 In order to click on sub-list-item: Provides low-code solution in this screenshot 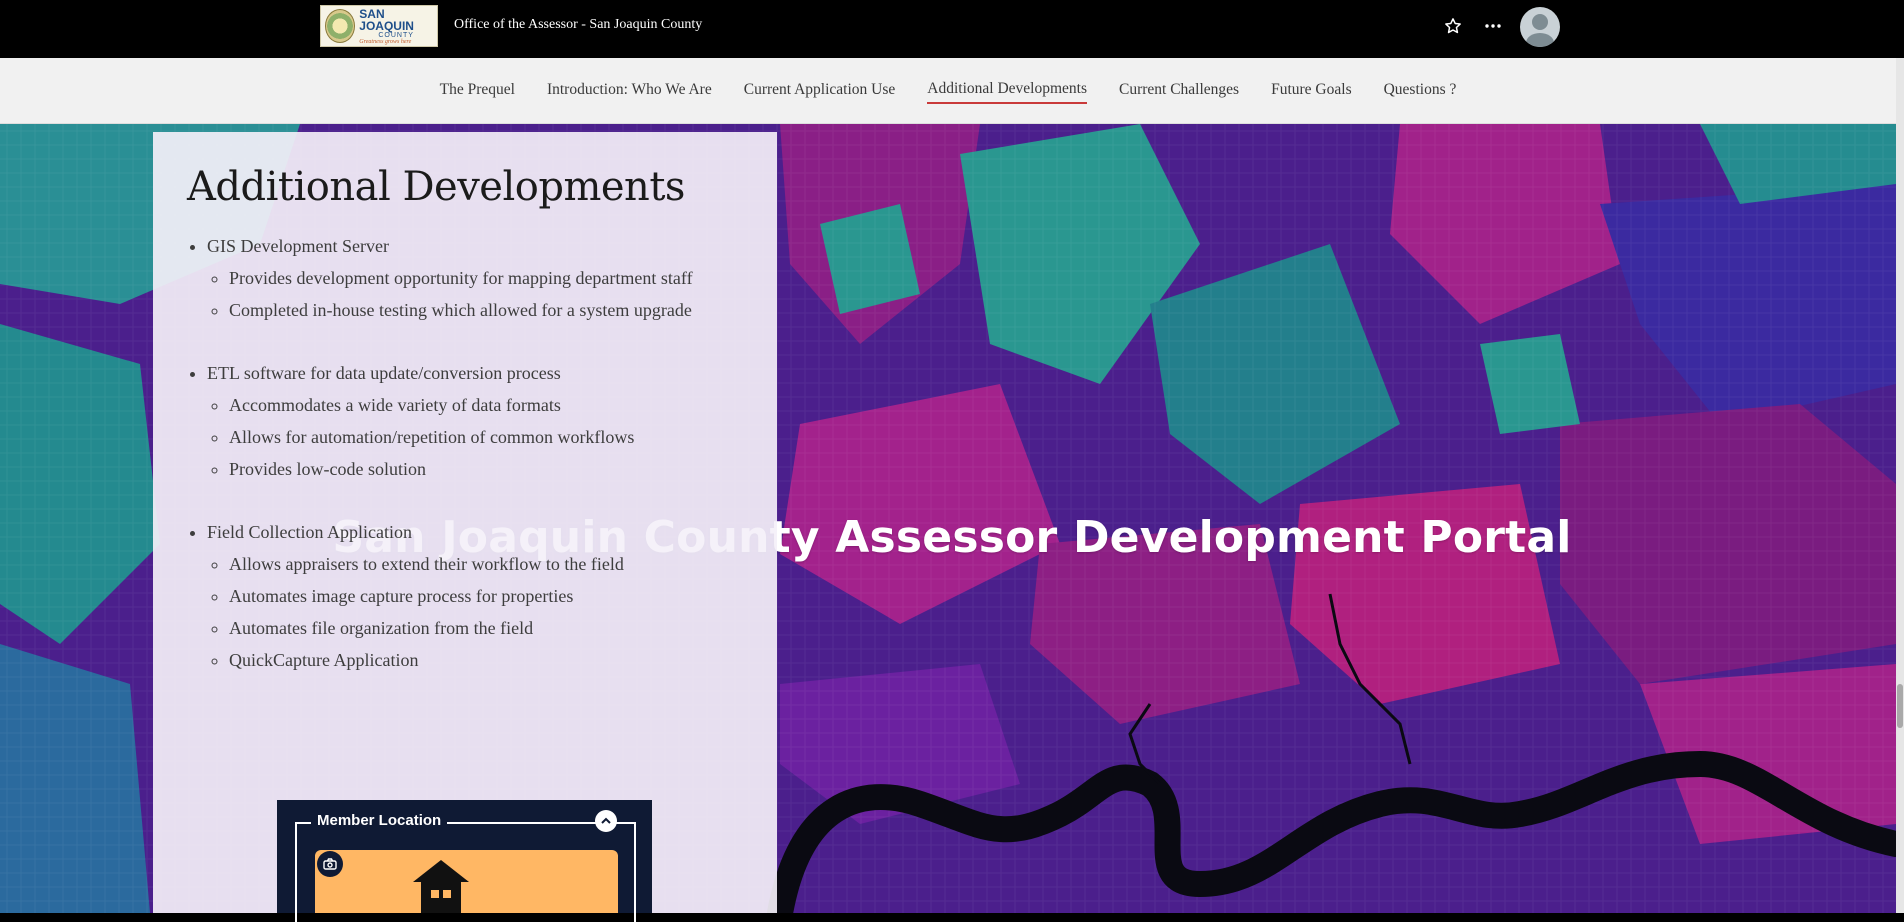, I will do `click(498, 469)`.